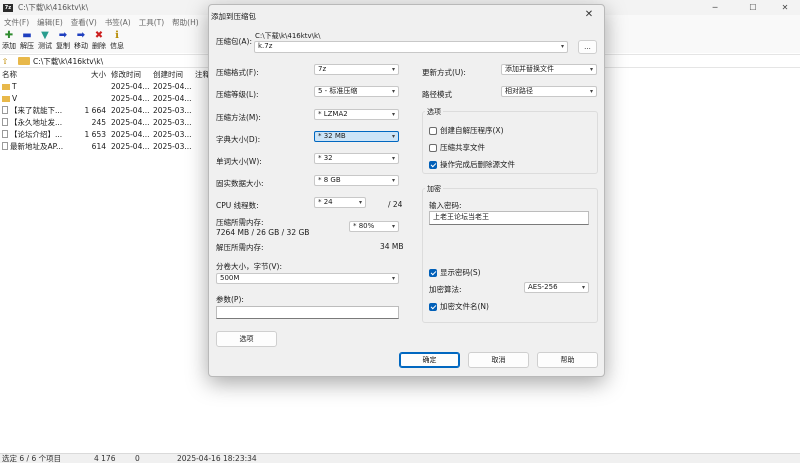 The width and height of the screenshot is (800, 463). Describe the element at coordinates (519, 91) in the screenshot. I see `pathmode-value: 相对路径` at that location.